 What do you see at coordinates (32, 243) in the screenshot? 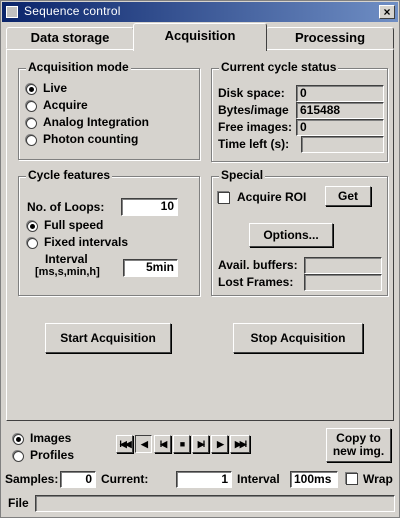
I see `fixed-intervals-radio` at bounding box center [32, 243].